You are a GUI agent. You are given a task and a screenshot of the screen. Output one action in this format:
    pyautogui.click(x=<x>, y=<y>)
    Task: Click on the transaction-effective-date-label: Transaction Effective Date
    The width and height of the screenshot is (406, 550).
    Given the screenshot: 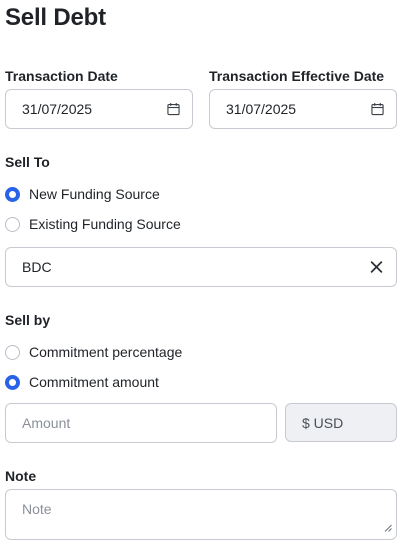 What is the action you would take?
    pyautogui.click(x=297, y=76)
    